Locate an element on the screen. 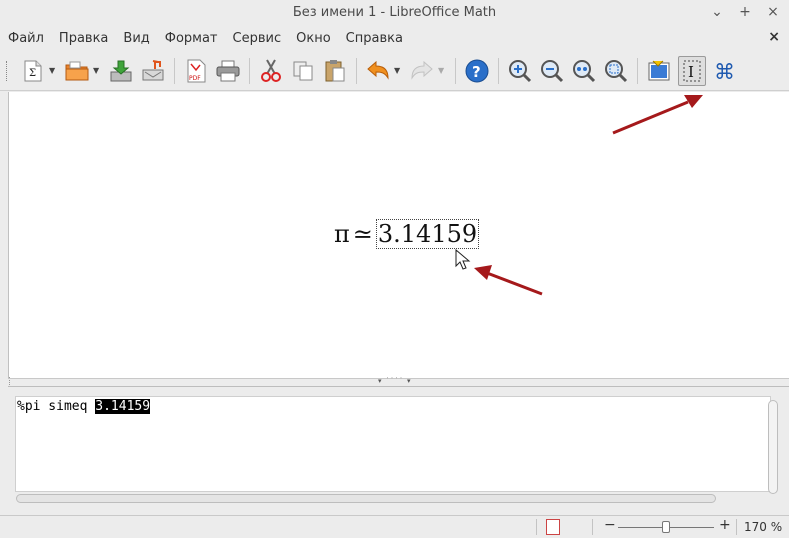  undo-icon is located at coordinates (378, 70).